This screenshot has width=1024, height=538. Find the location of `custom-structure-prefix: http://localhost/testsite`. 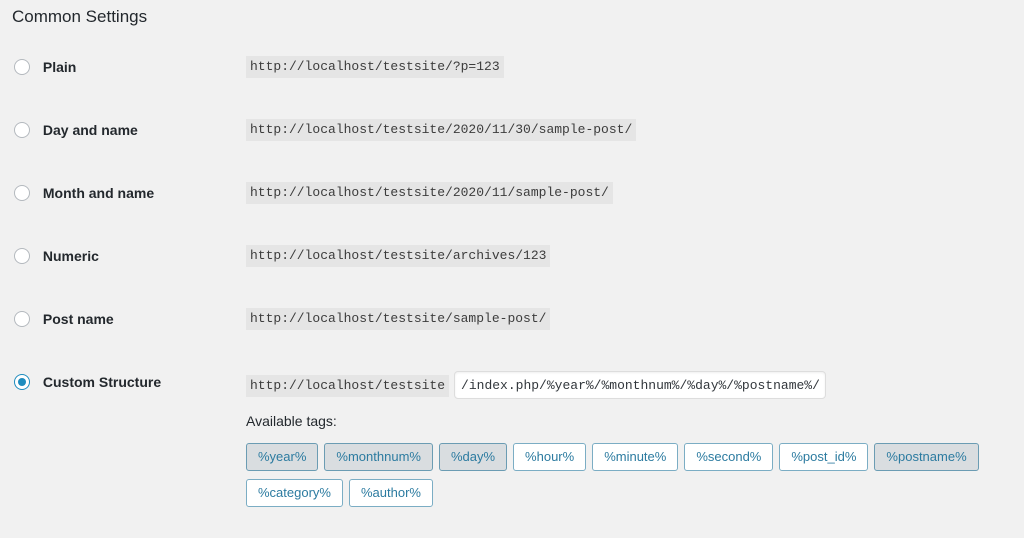

custom-structure-prefix: http://localhost/testsite is located at coordinates (348, 385).